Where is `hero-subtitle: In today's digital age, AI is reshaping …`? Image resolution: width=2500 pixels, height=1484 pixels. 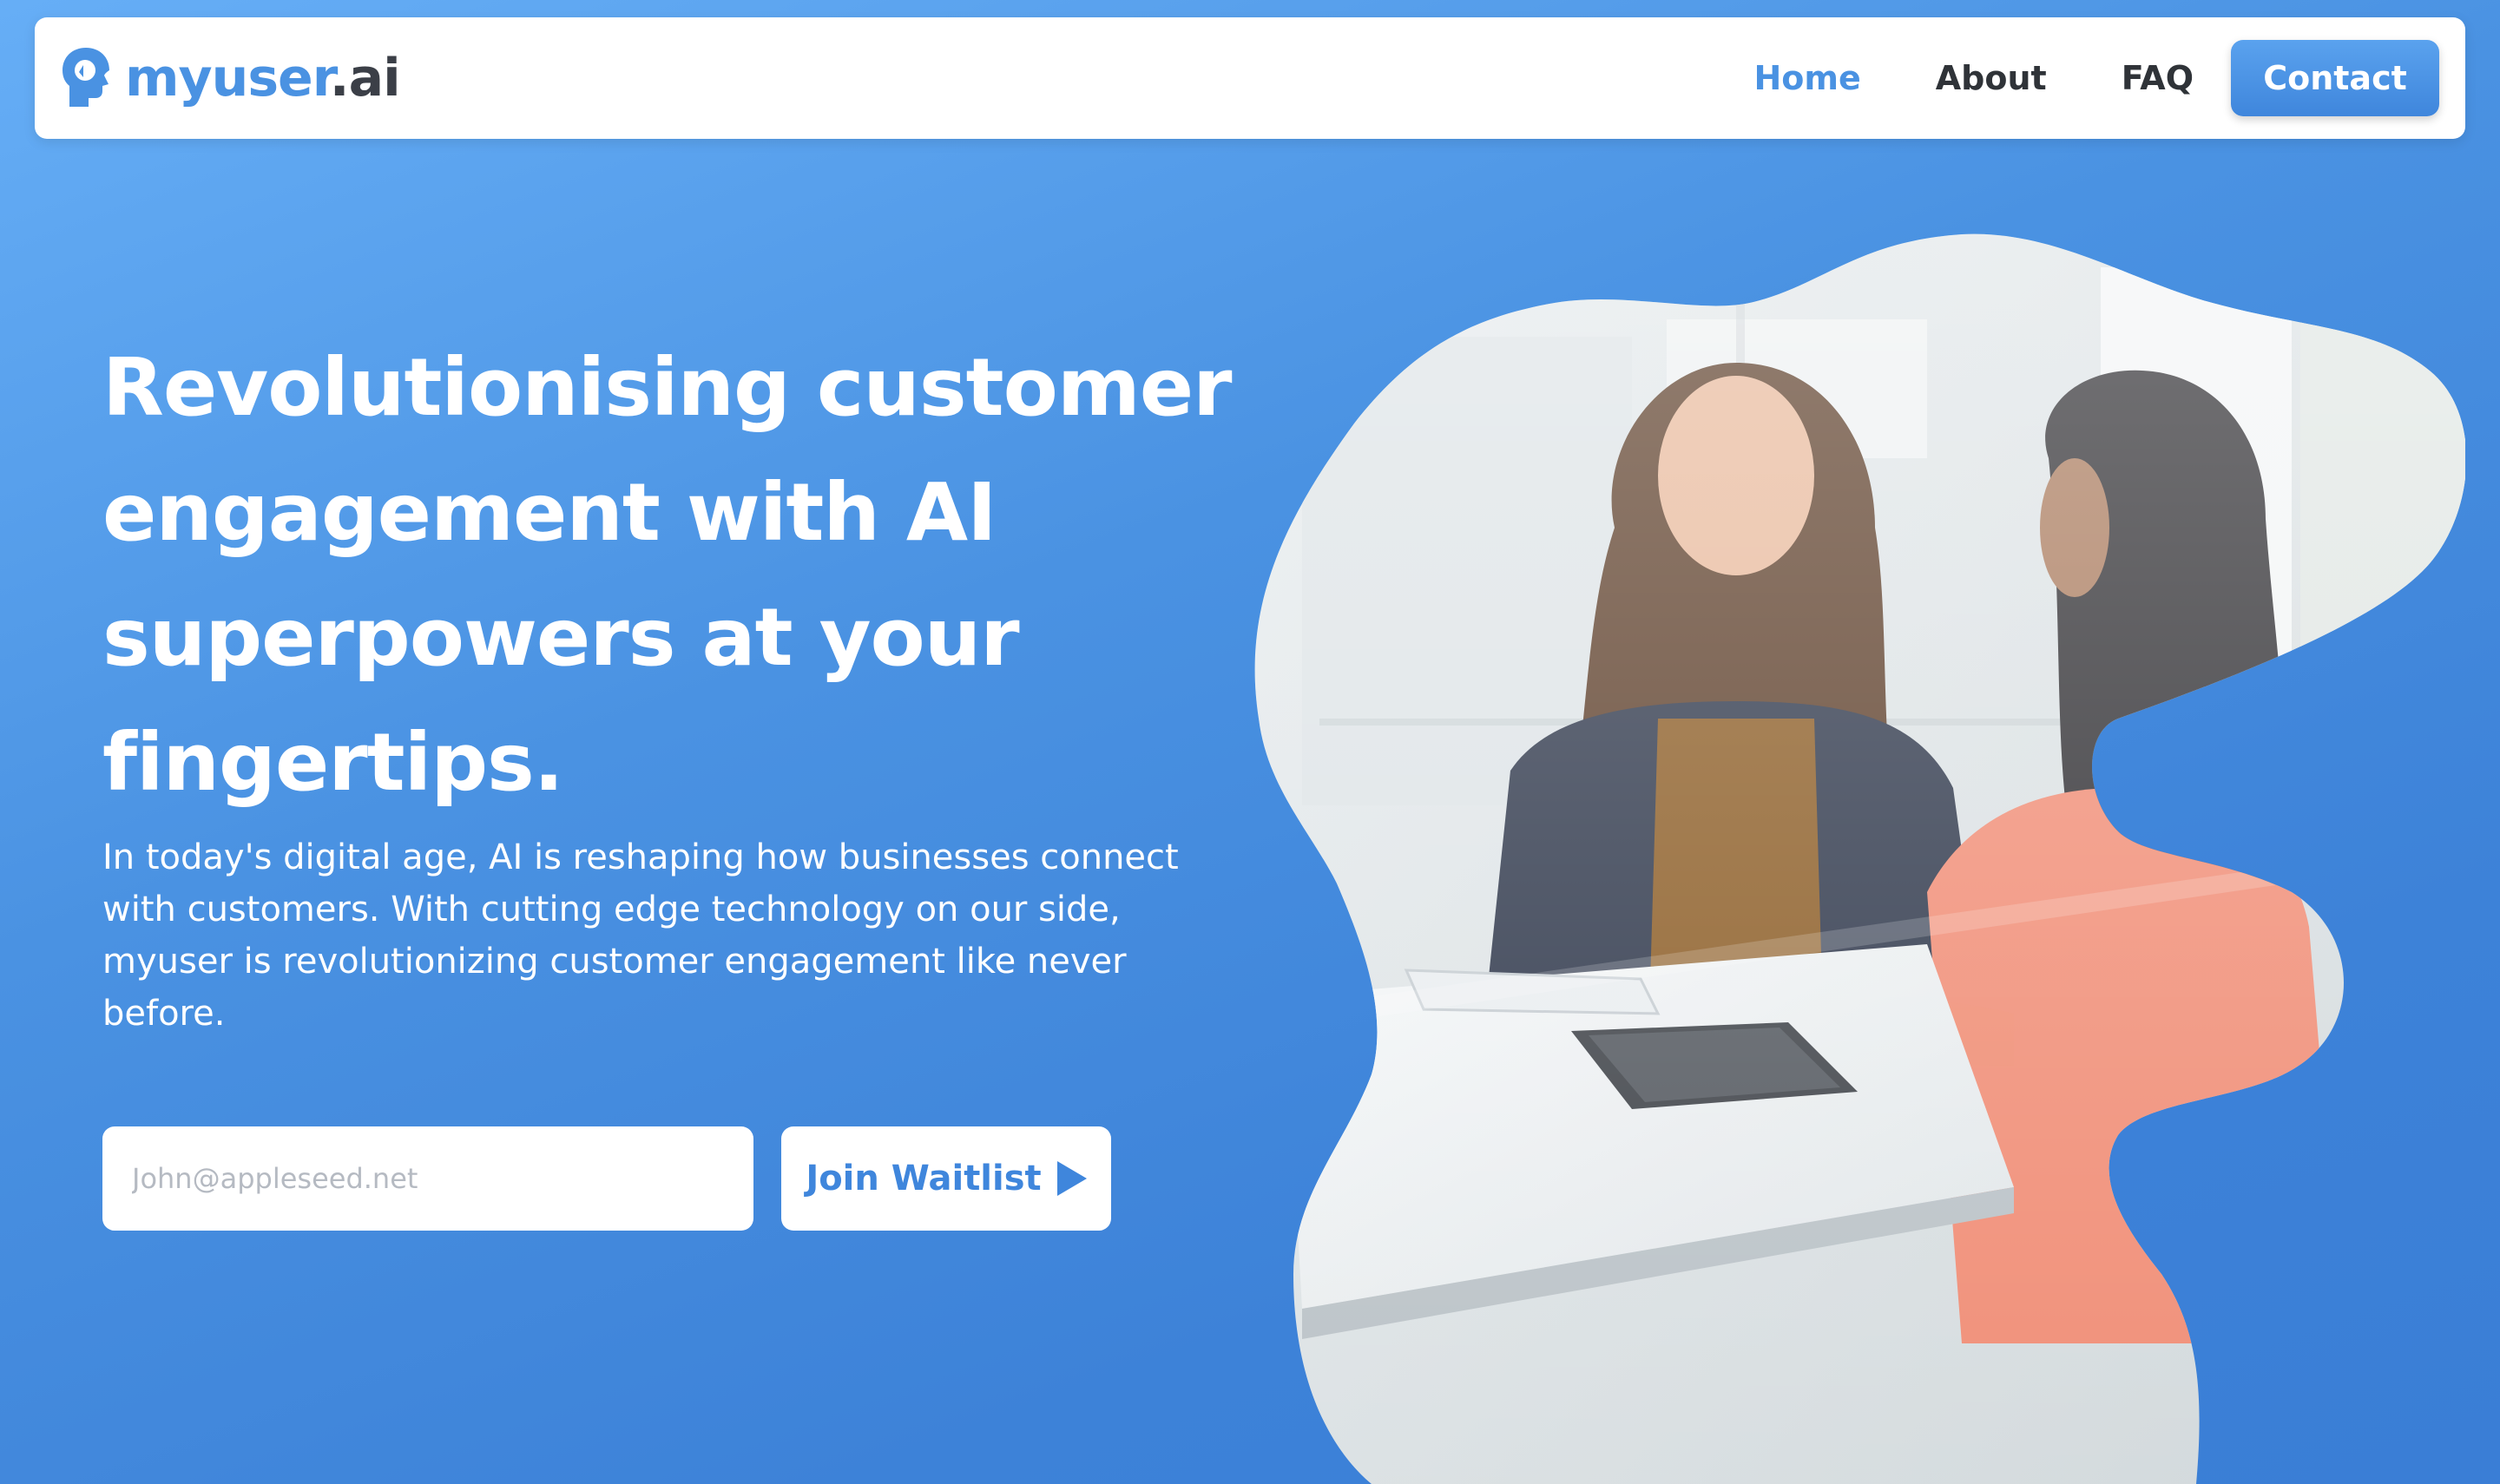
hero-subtitle: In today's digital age, AI is reshaping … is located at coordinates (640, 935).